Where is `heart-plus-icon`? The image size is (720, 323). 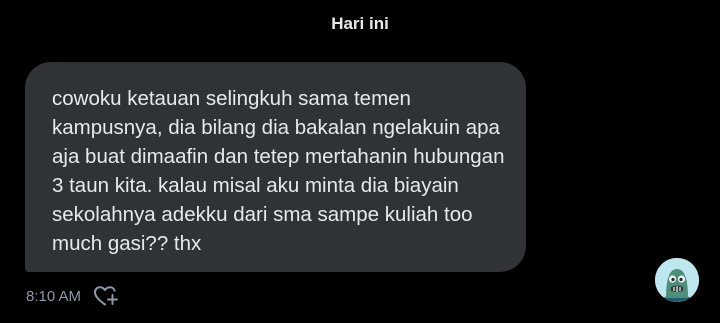
heart-plus-icon is located at coordinates (106, 296).